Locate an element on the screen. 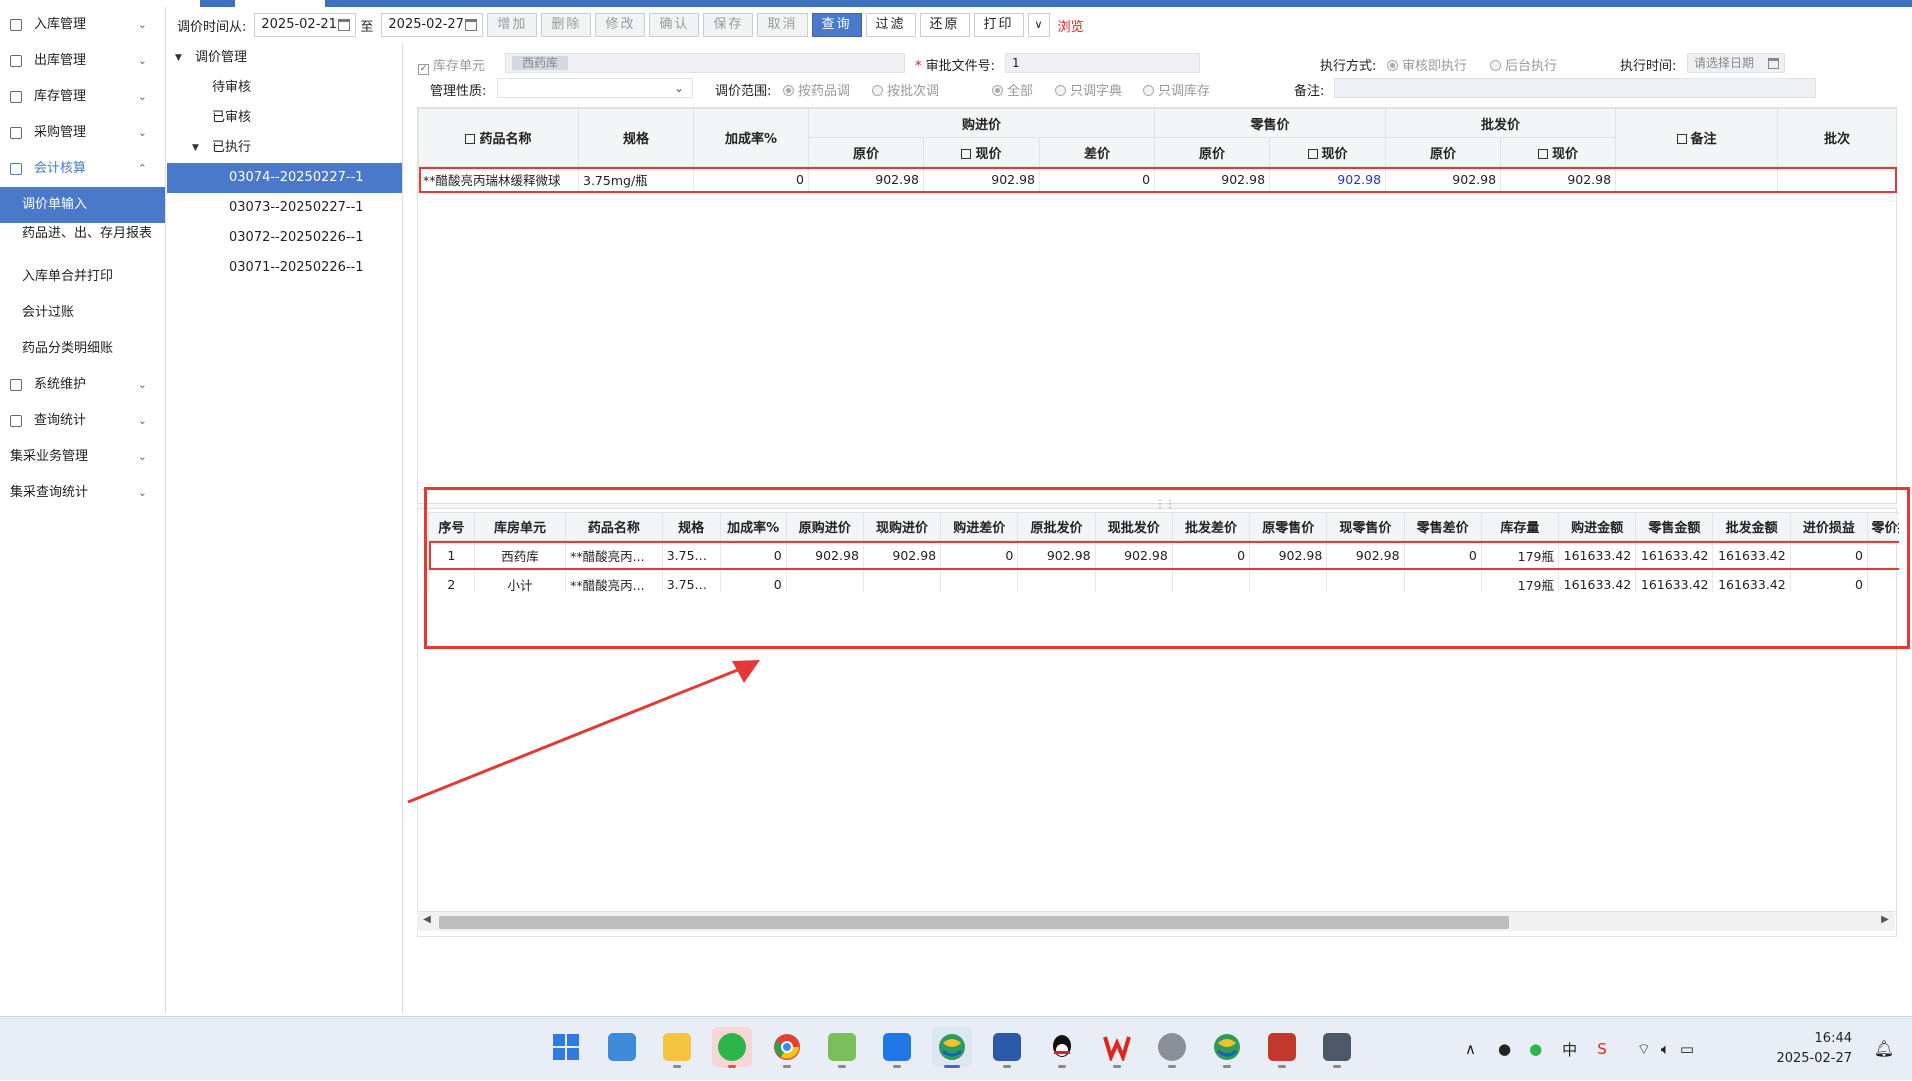 This screenshot has width=1912, height=1081. nav-group-accounting: 会计核算 ⌃ is located at coordinates (82, 169).